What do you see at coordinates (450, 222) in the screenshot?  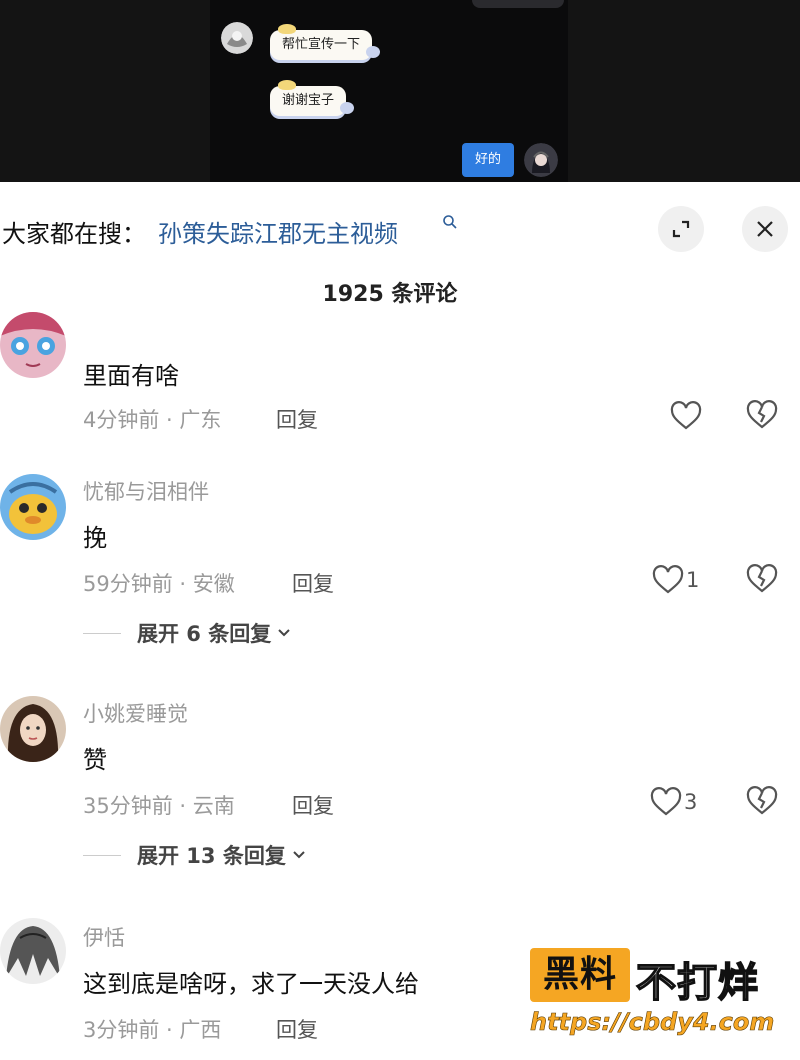 I see `search-icon` at bounding box center [450, 222].